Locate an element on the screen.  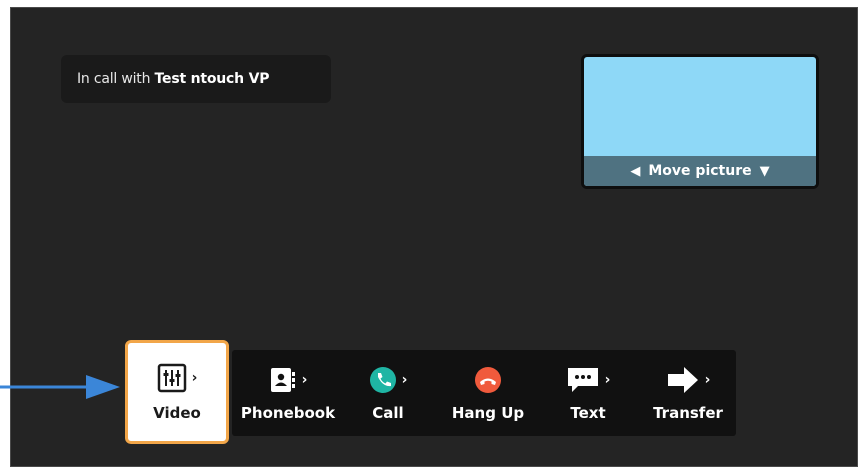
chat-icon is located at coordinates (582, 380).